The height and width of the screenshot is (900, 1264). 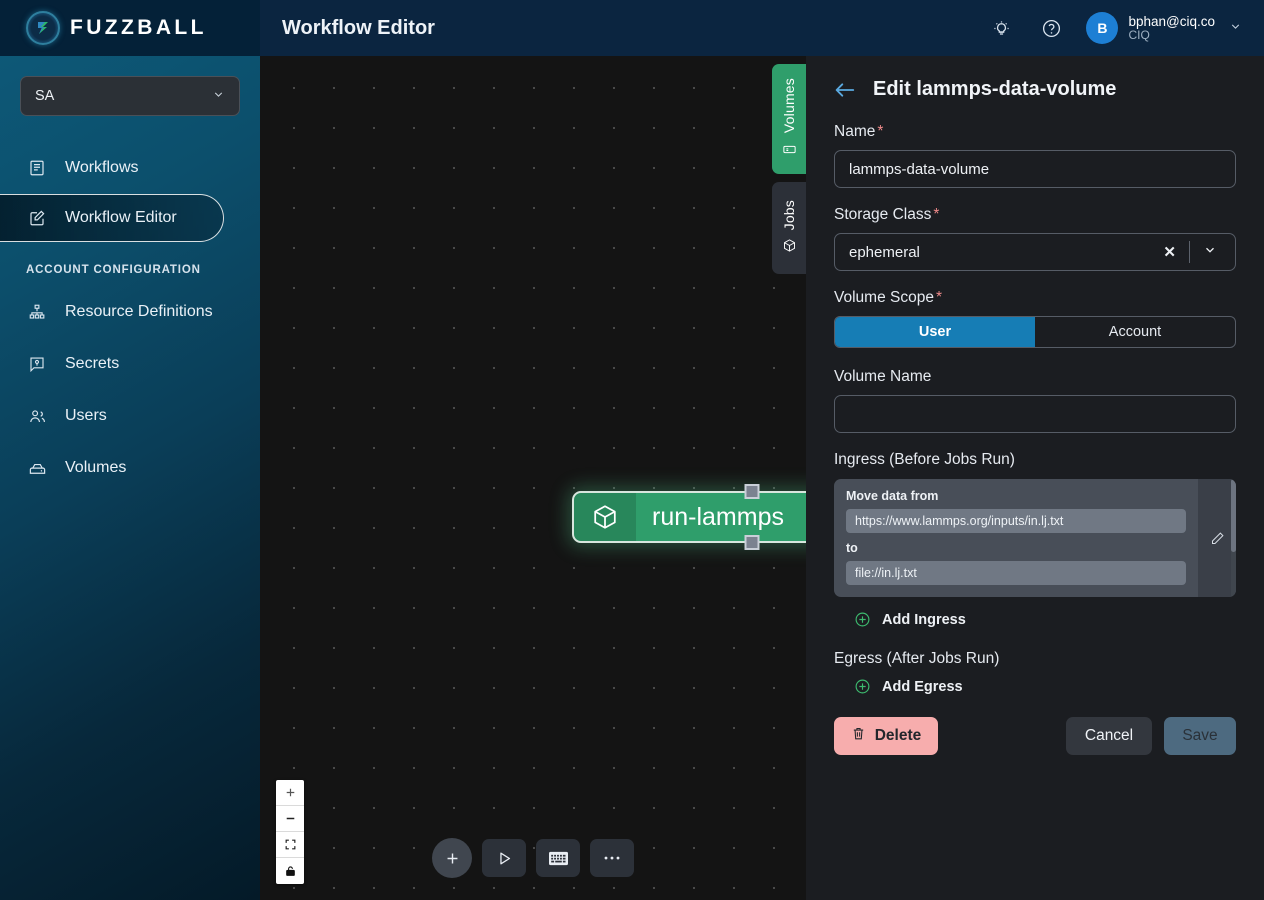 I want to click on storage-class-label: Storage Class *, so click(x=1035, y=215).